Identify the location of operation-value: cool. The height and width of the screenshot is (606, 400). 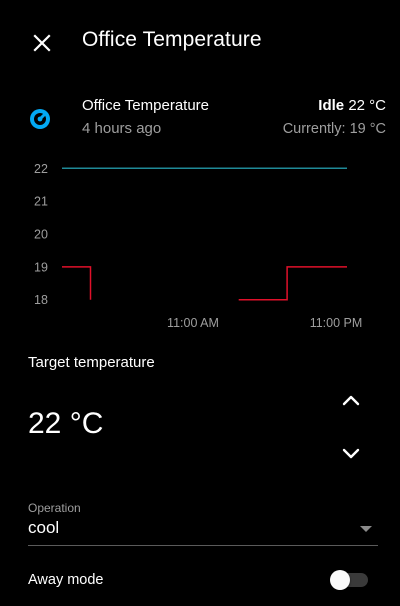
(44, 527).